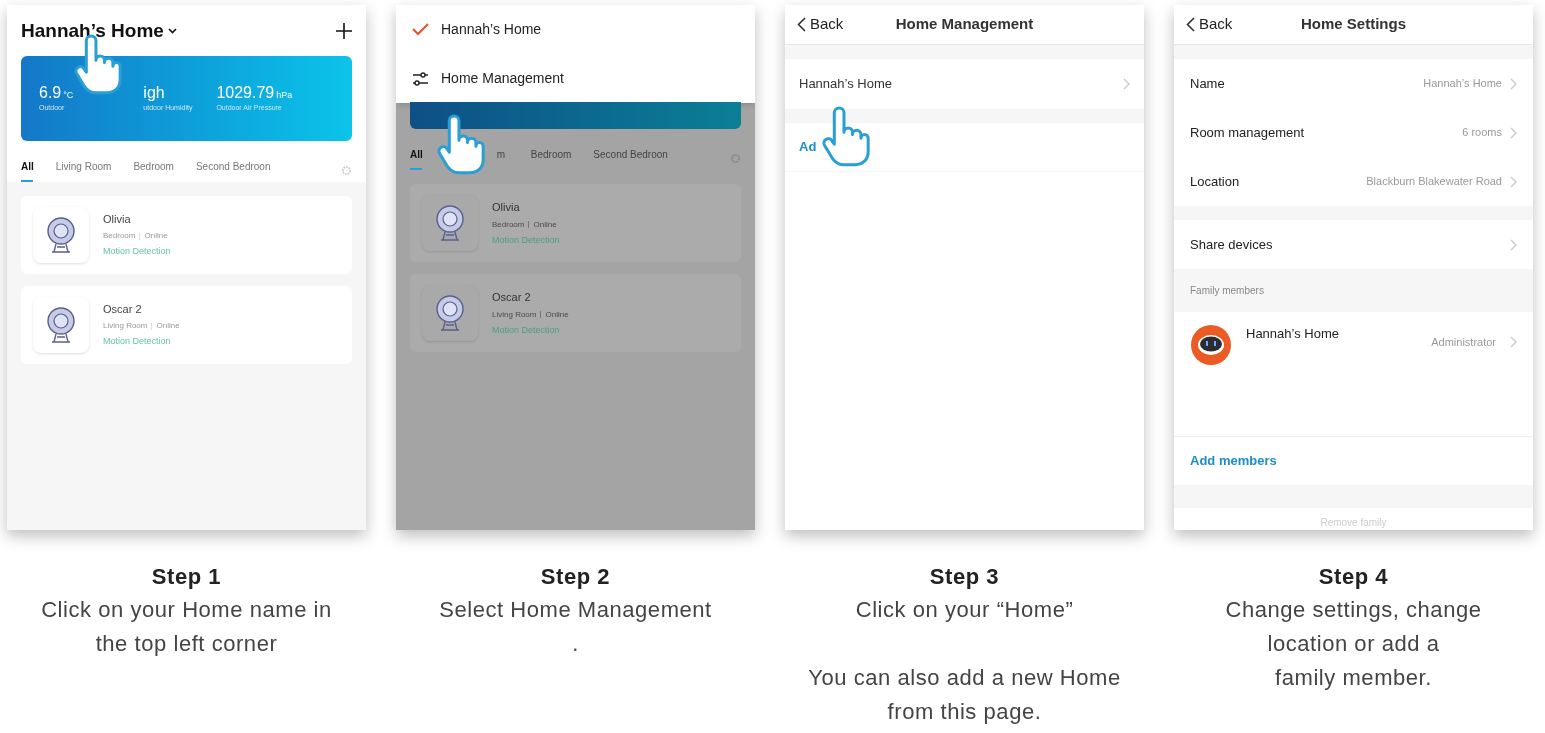 Image resolution: width=1545 pixels, height=733 pixels. I want to click on member-name: Hannah’s Home, so click(1292, 334).